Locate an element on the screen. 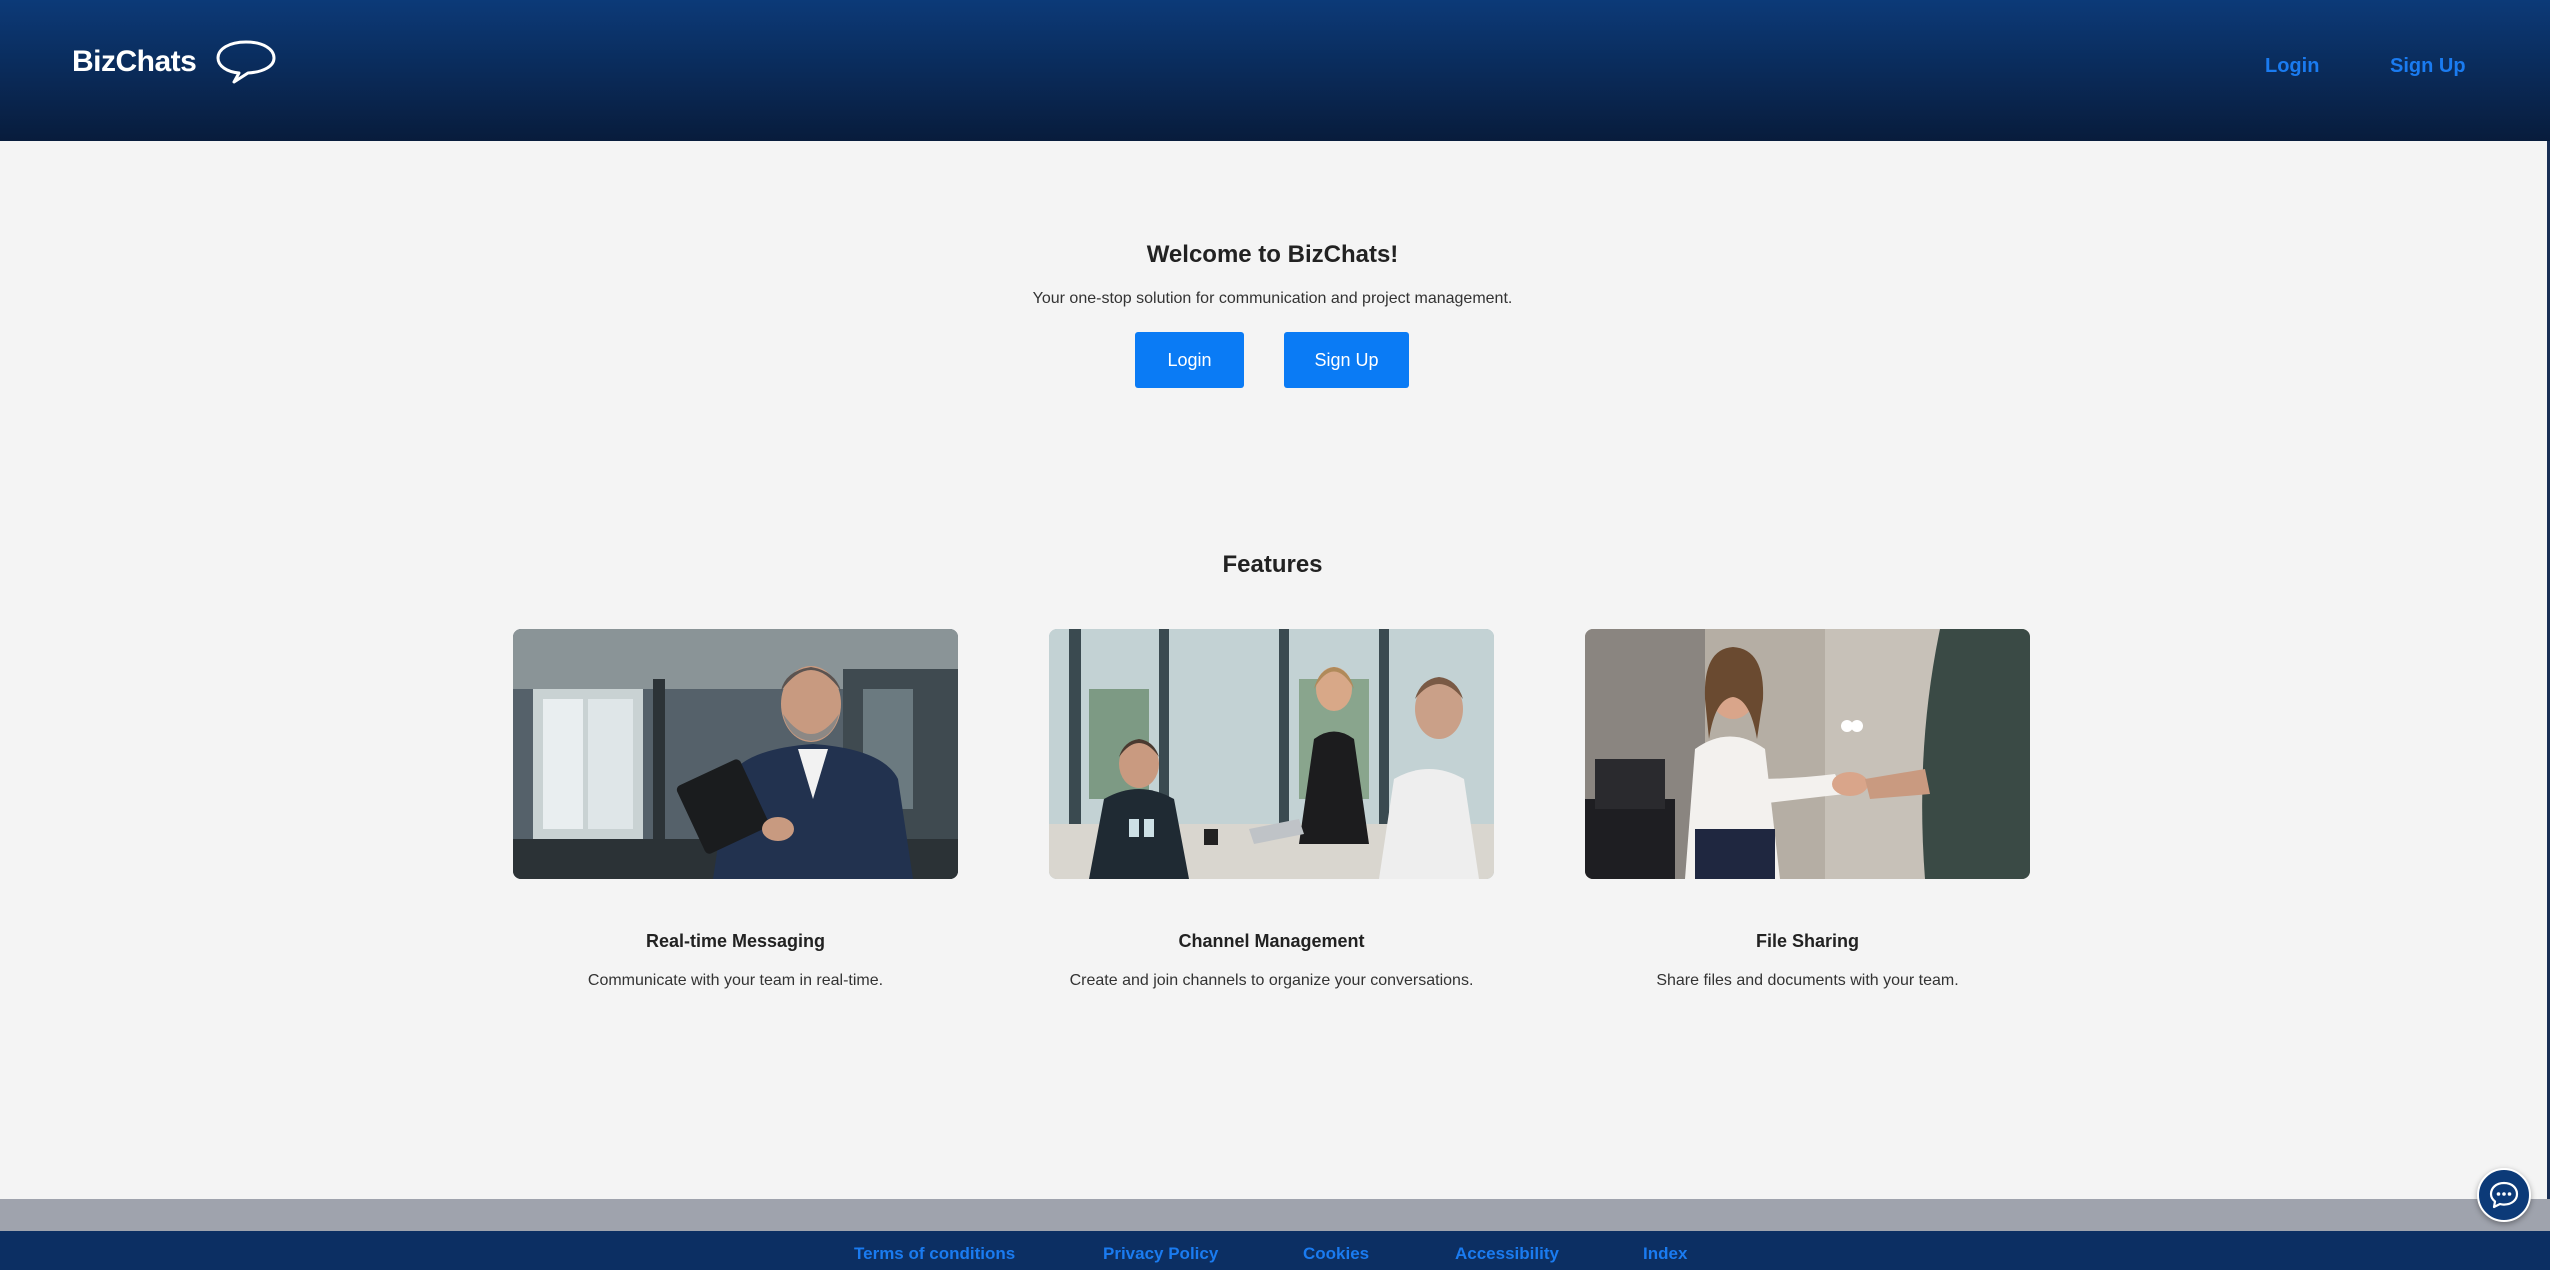  nav-login-link: Login is located at coordinates (2292, 66).